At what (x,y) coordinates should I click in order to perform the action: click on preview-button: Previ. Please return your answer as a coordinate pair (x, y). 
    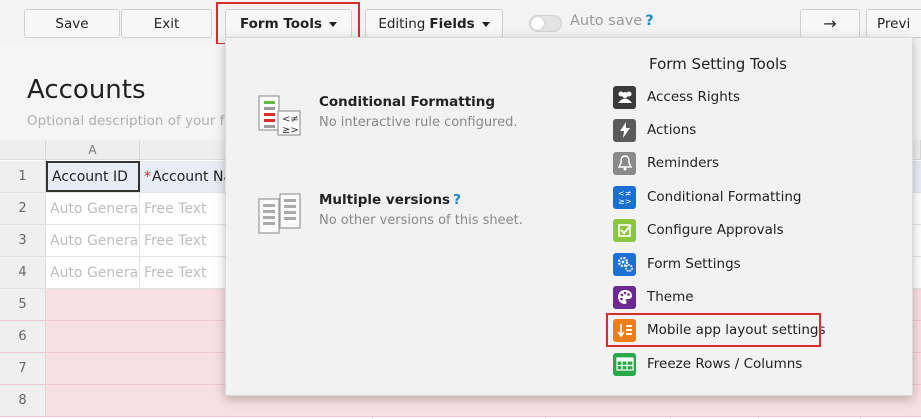
    Looking at the image, I should click on (893, 23).